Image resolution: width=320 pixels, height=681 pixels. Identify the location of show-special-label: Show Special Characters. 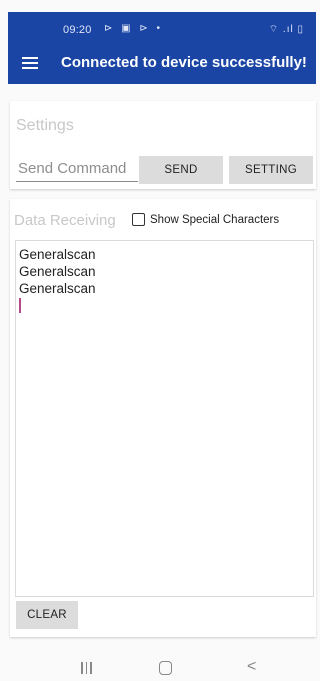
(215, 219).